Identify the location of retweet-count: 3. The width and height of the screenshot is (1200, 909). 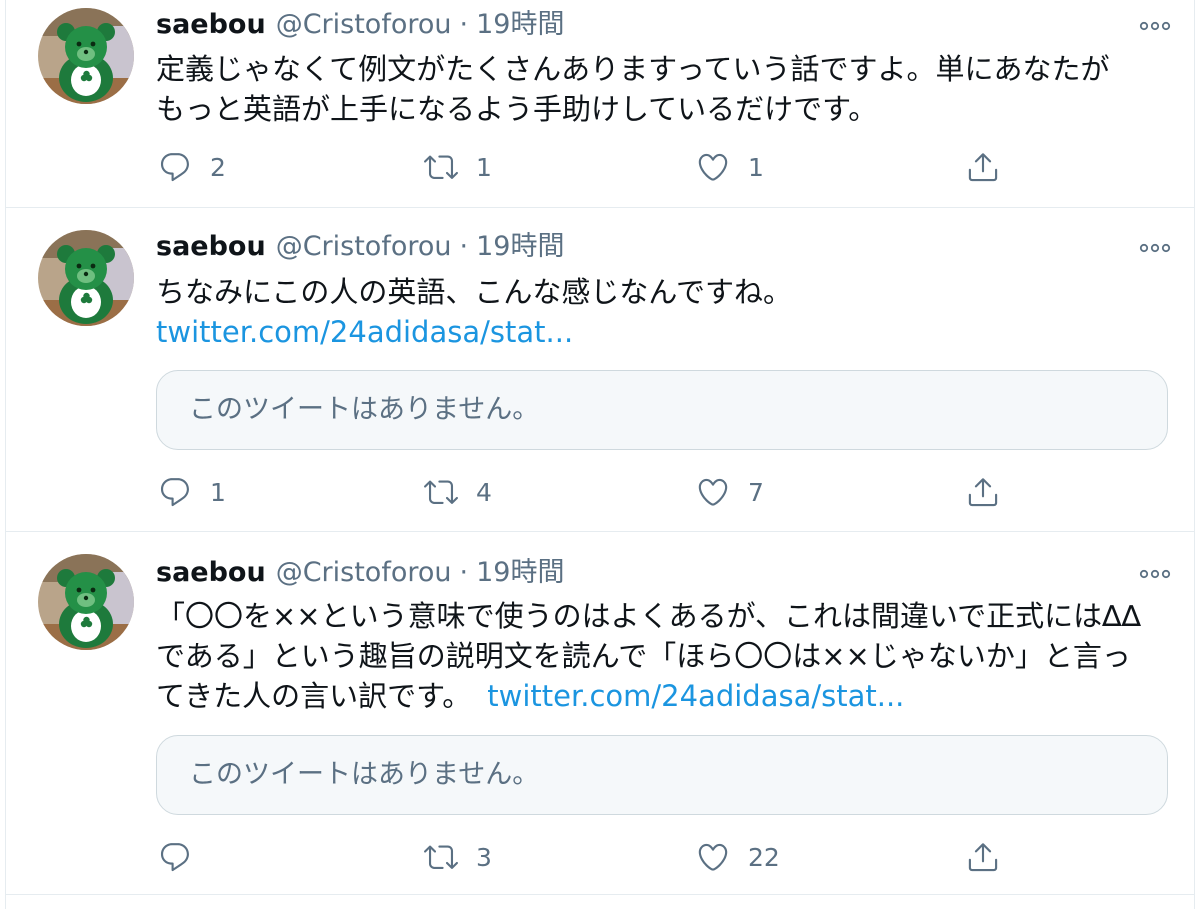
(484, 857).